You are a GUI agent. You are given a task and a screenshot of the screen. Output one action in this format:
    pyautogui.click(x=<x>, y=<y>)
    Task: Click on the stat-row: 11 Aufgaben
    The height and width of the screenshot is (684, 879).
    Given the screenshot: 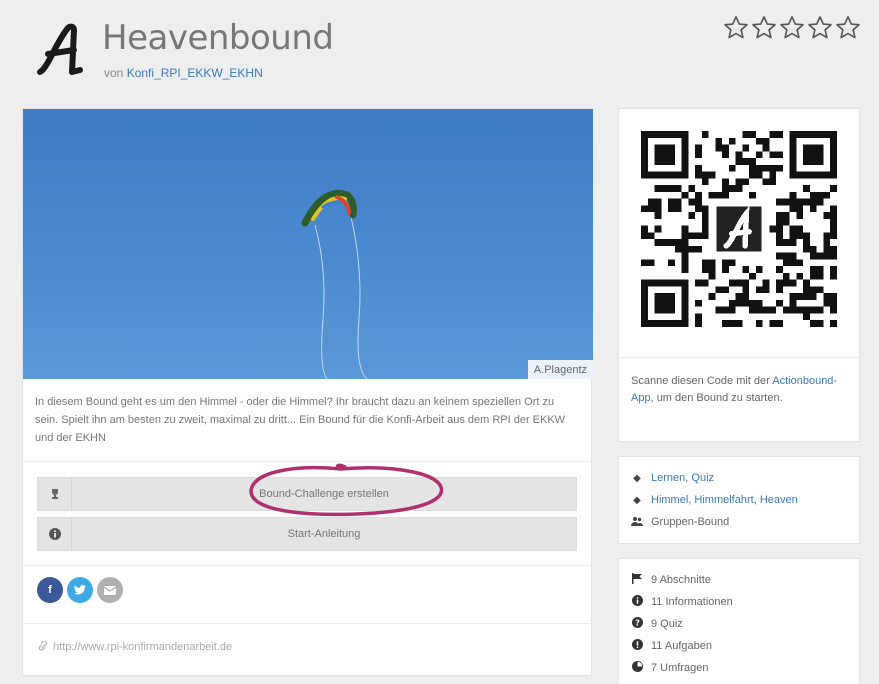 What is the action you would take?
    pyautogui.click(x=739, y=646)
    